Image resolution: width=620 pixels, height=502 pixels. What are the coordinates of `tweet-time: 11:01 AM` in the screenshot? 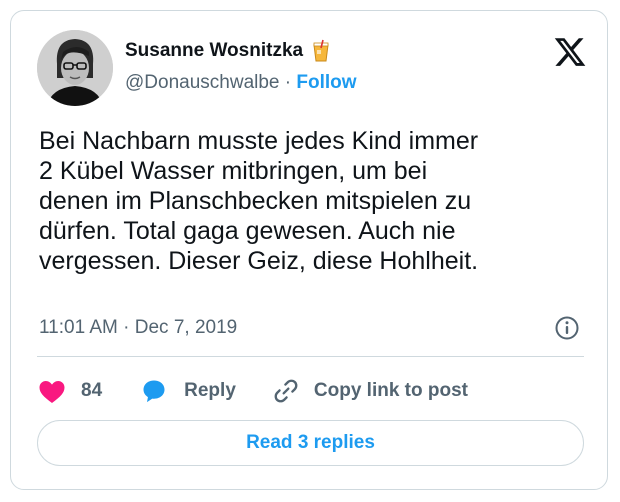 It's located at (78, 327).